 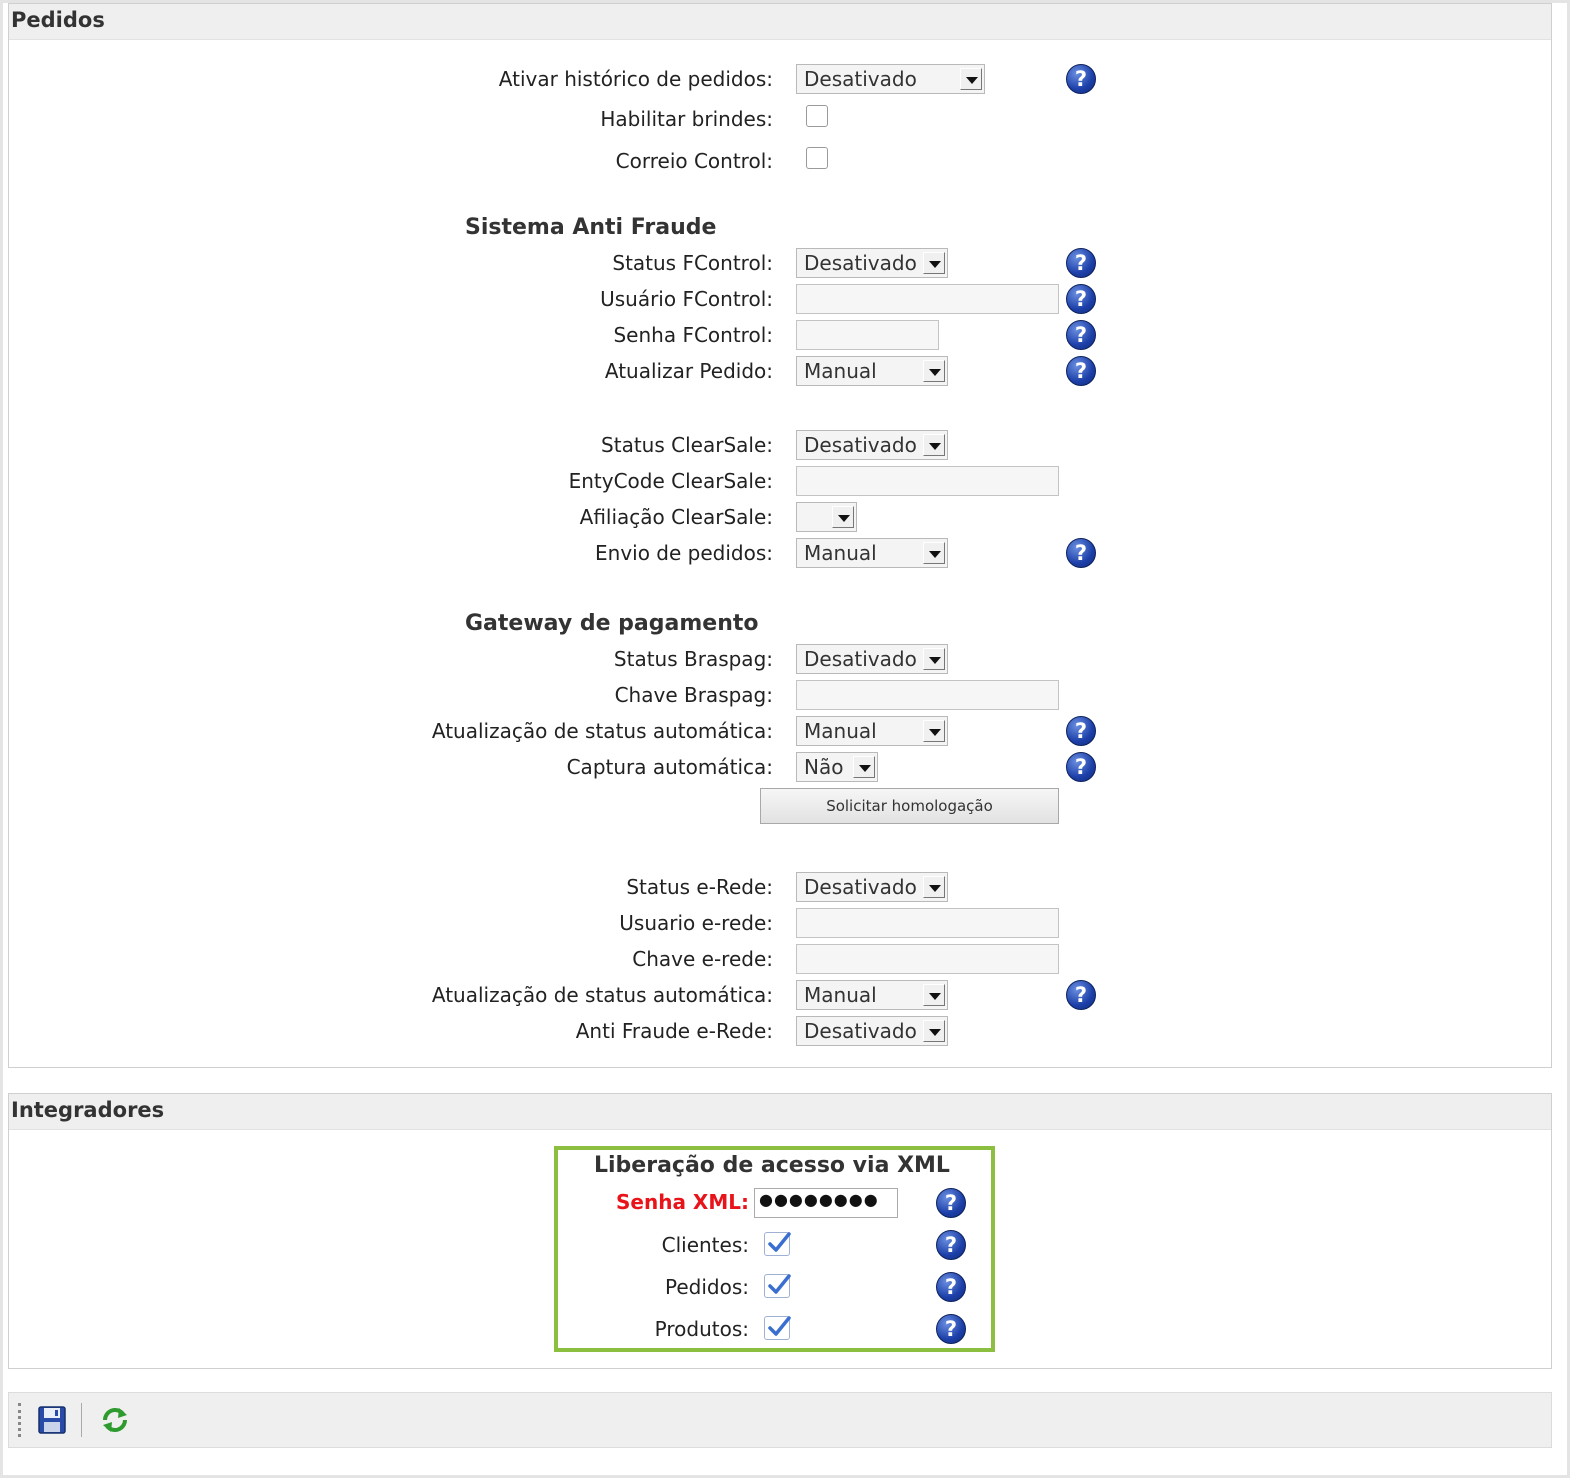 I want to click on erede-status-value: Desativado, so click(x=860, y=887).